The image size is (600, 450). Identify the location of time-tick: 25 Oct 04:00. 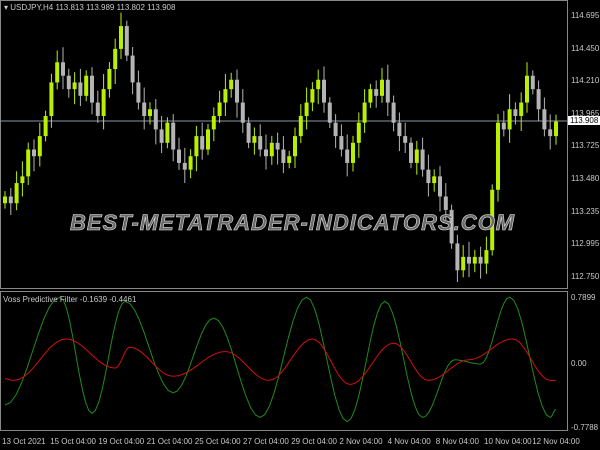
(217, 441).